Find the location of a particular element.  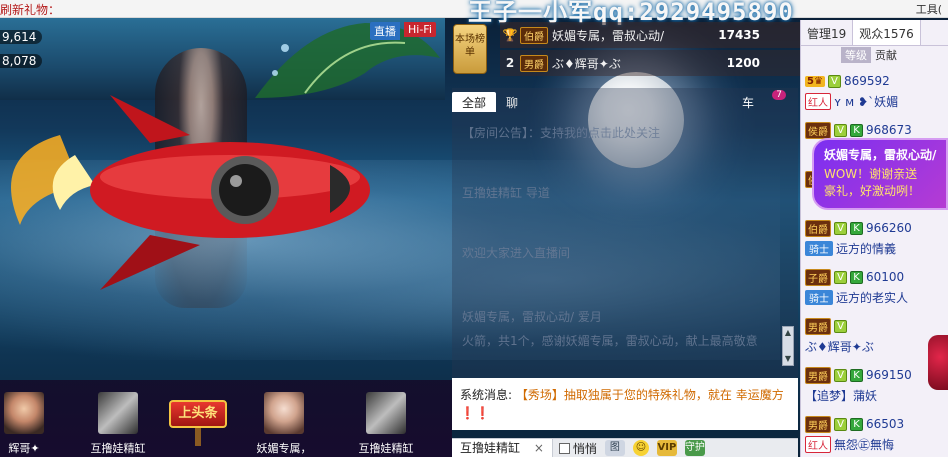

whisper-label: 悄悄 is located at coordinates (584, 448).